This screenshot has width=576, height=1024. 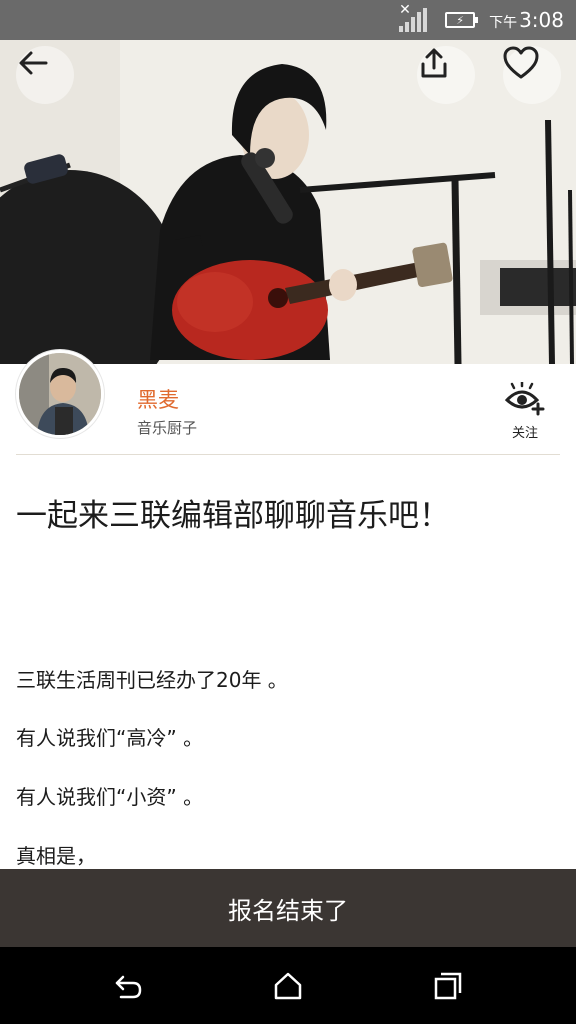 I want to click on share-upload-icon, so click(x=434, y=63).